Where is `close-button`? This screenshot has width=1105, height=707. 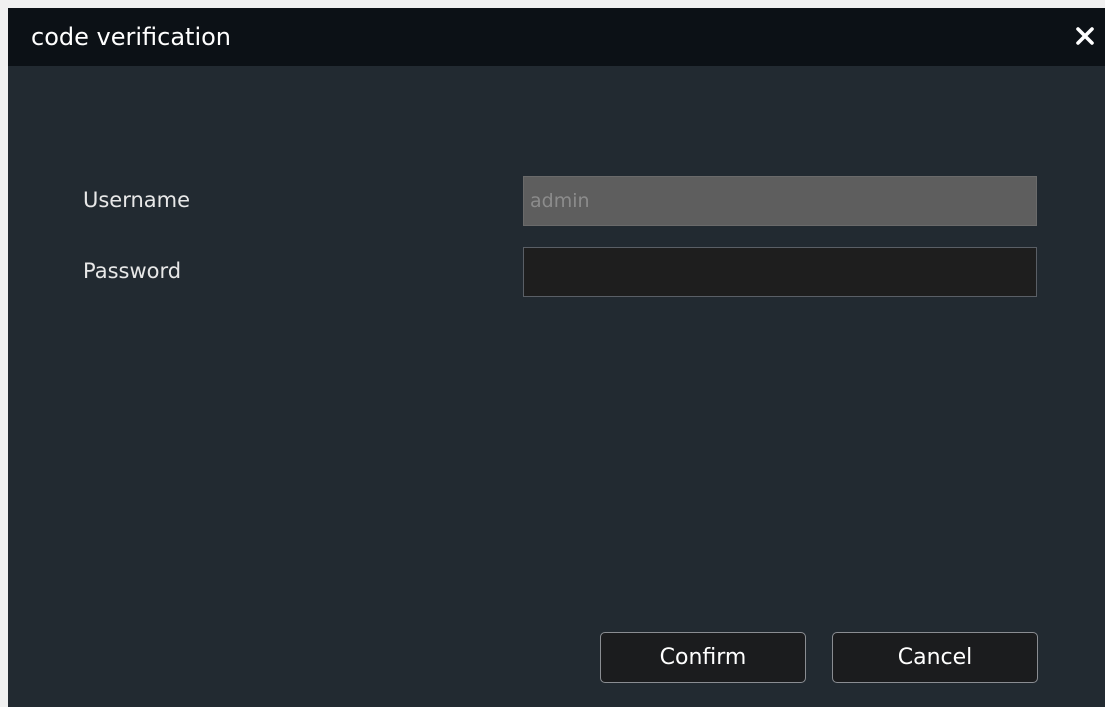
close-button is located at coordinates (1085, 36).